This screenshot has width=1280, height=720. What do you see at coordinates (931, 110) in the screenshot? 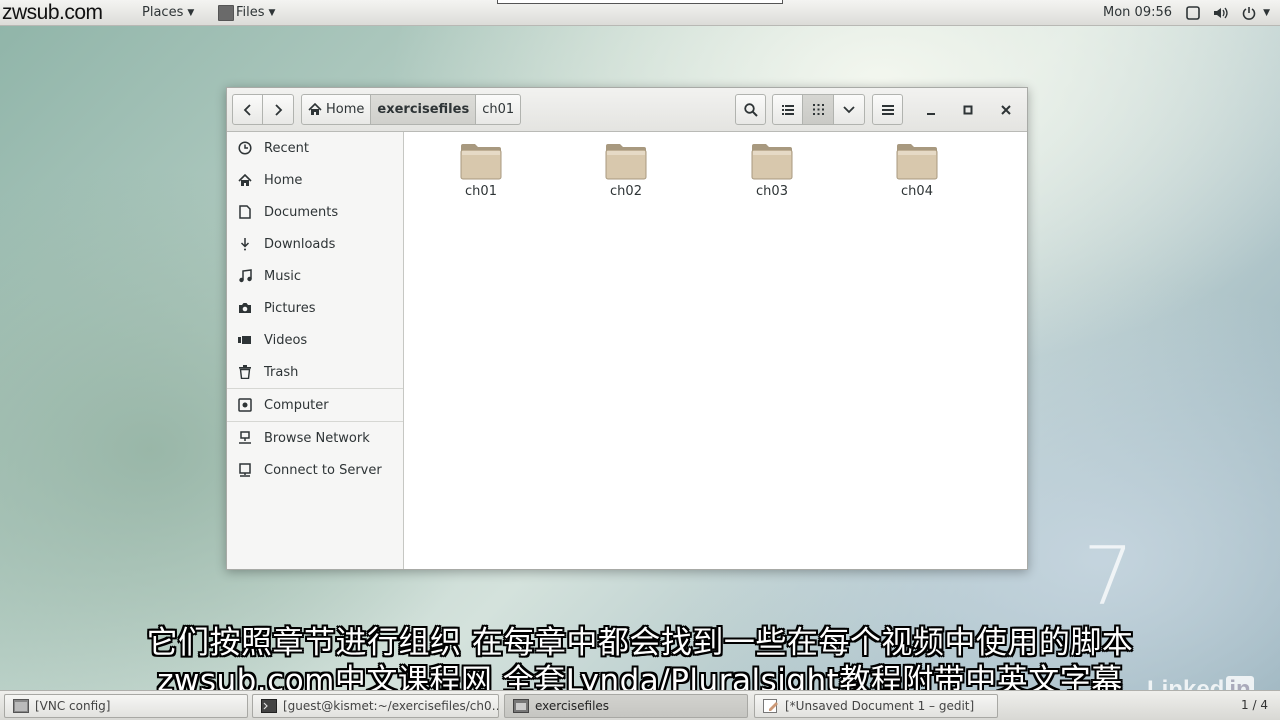
I see `minimize-button` at bounding box center [931, 110].